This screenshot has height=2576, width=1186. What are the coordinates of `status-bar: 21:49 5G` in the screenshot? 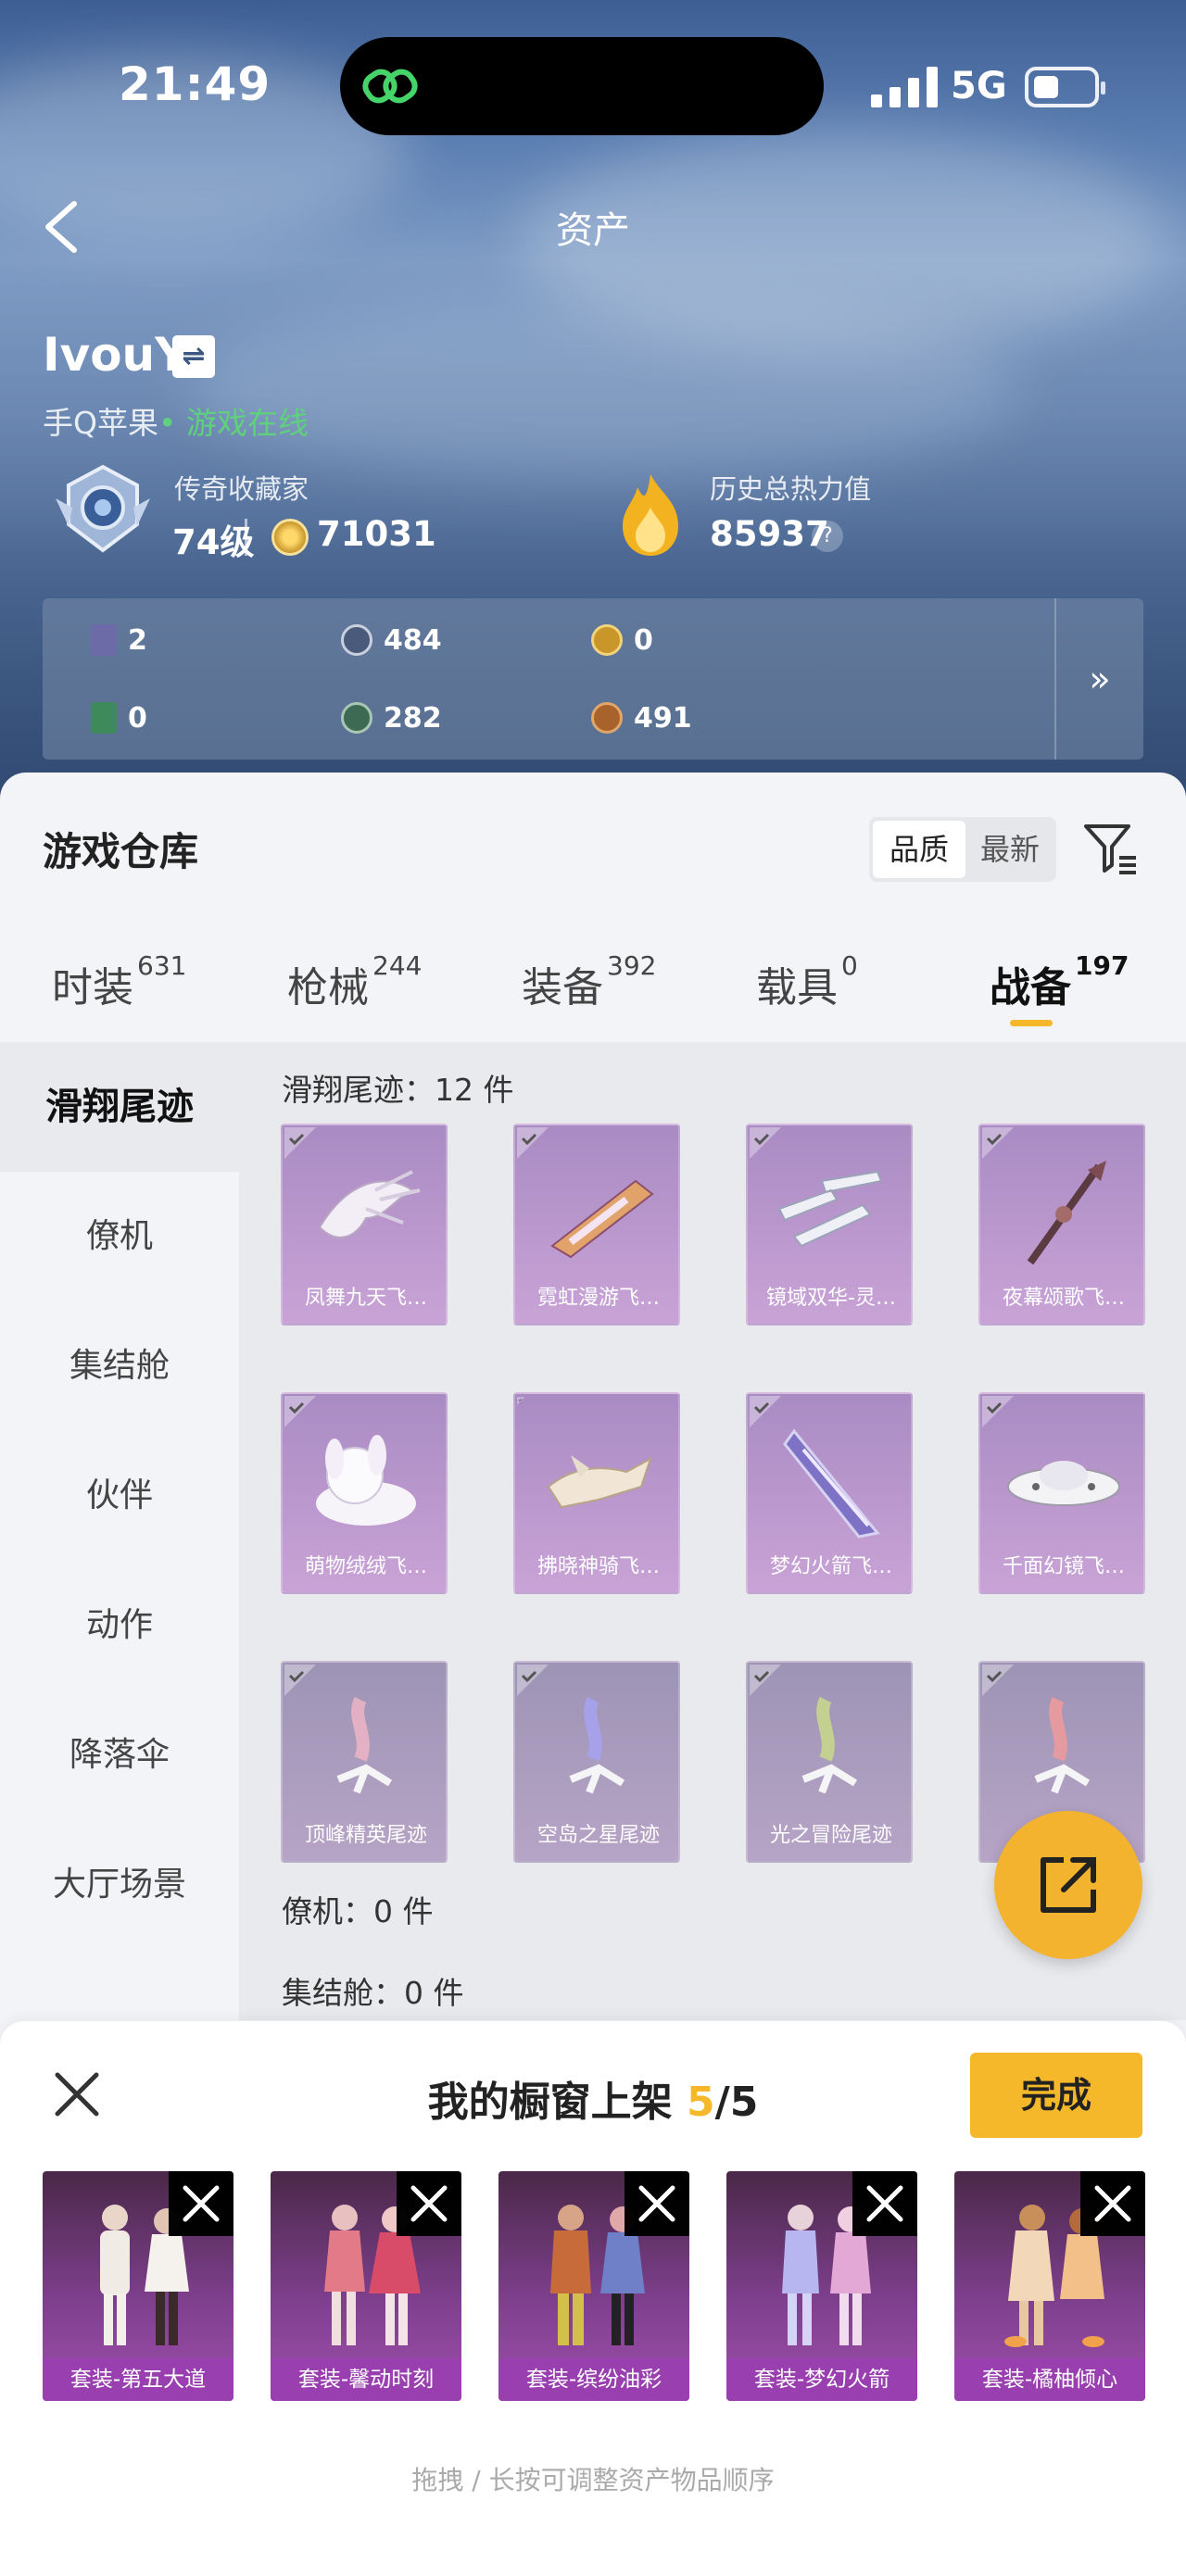 It's located at (593, 83).